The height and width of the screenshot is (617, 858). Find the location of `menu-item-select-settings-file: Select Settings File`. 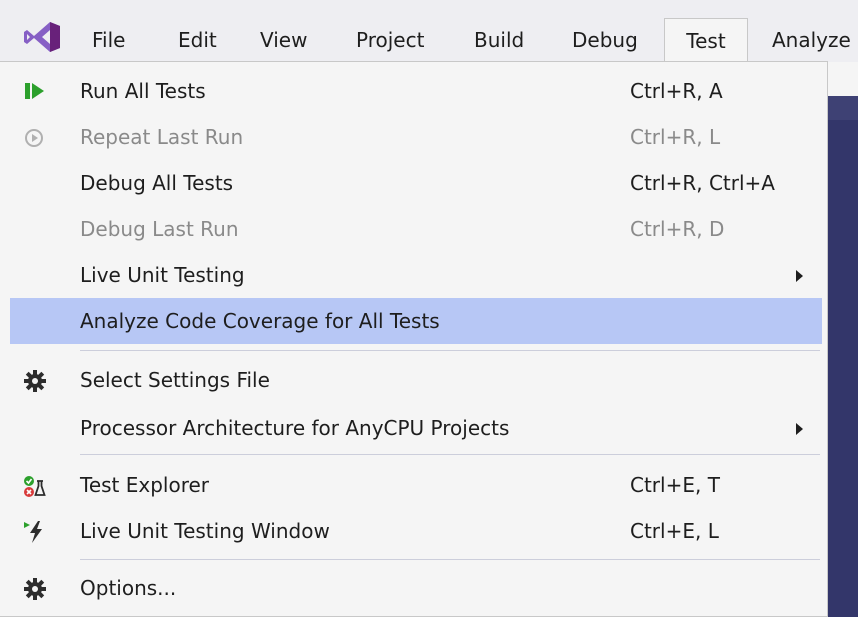

menu-item-select-settings-file: Select Settings File is located at coordinates (416, 380).